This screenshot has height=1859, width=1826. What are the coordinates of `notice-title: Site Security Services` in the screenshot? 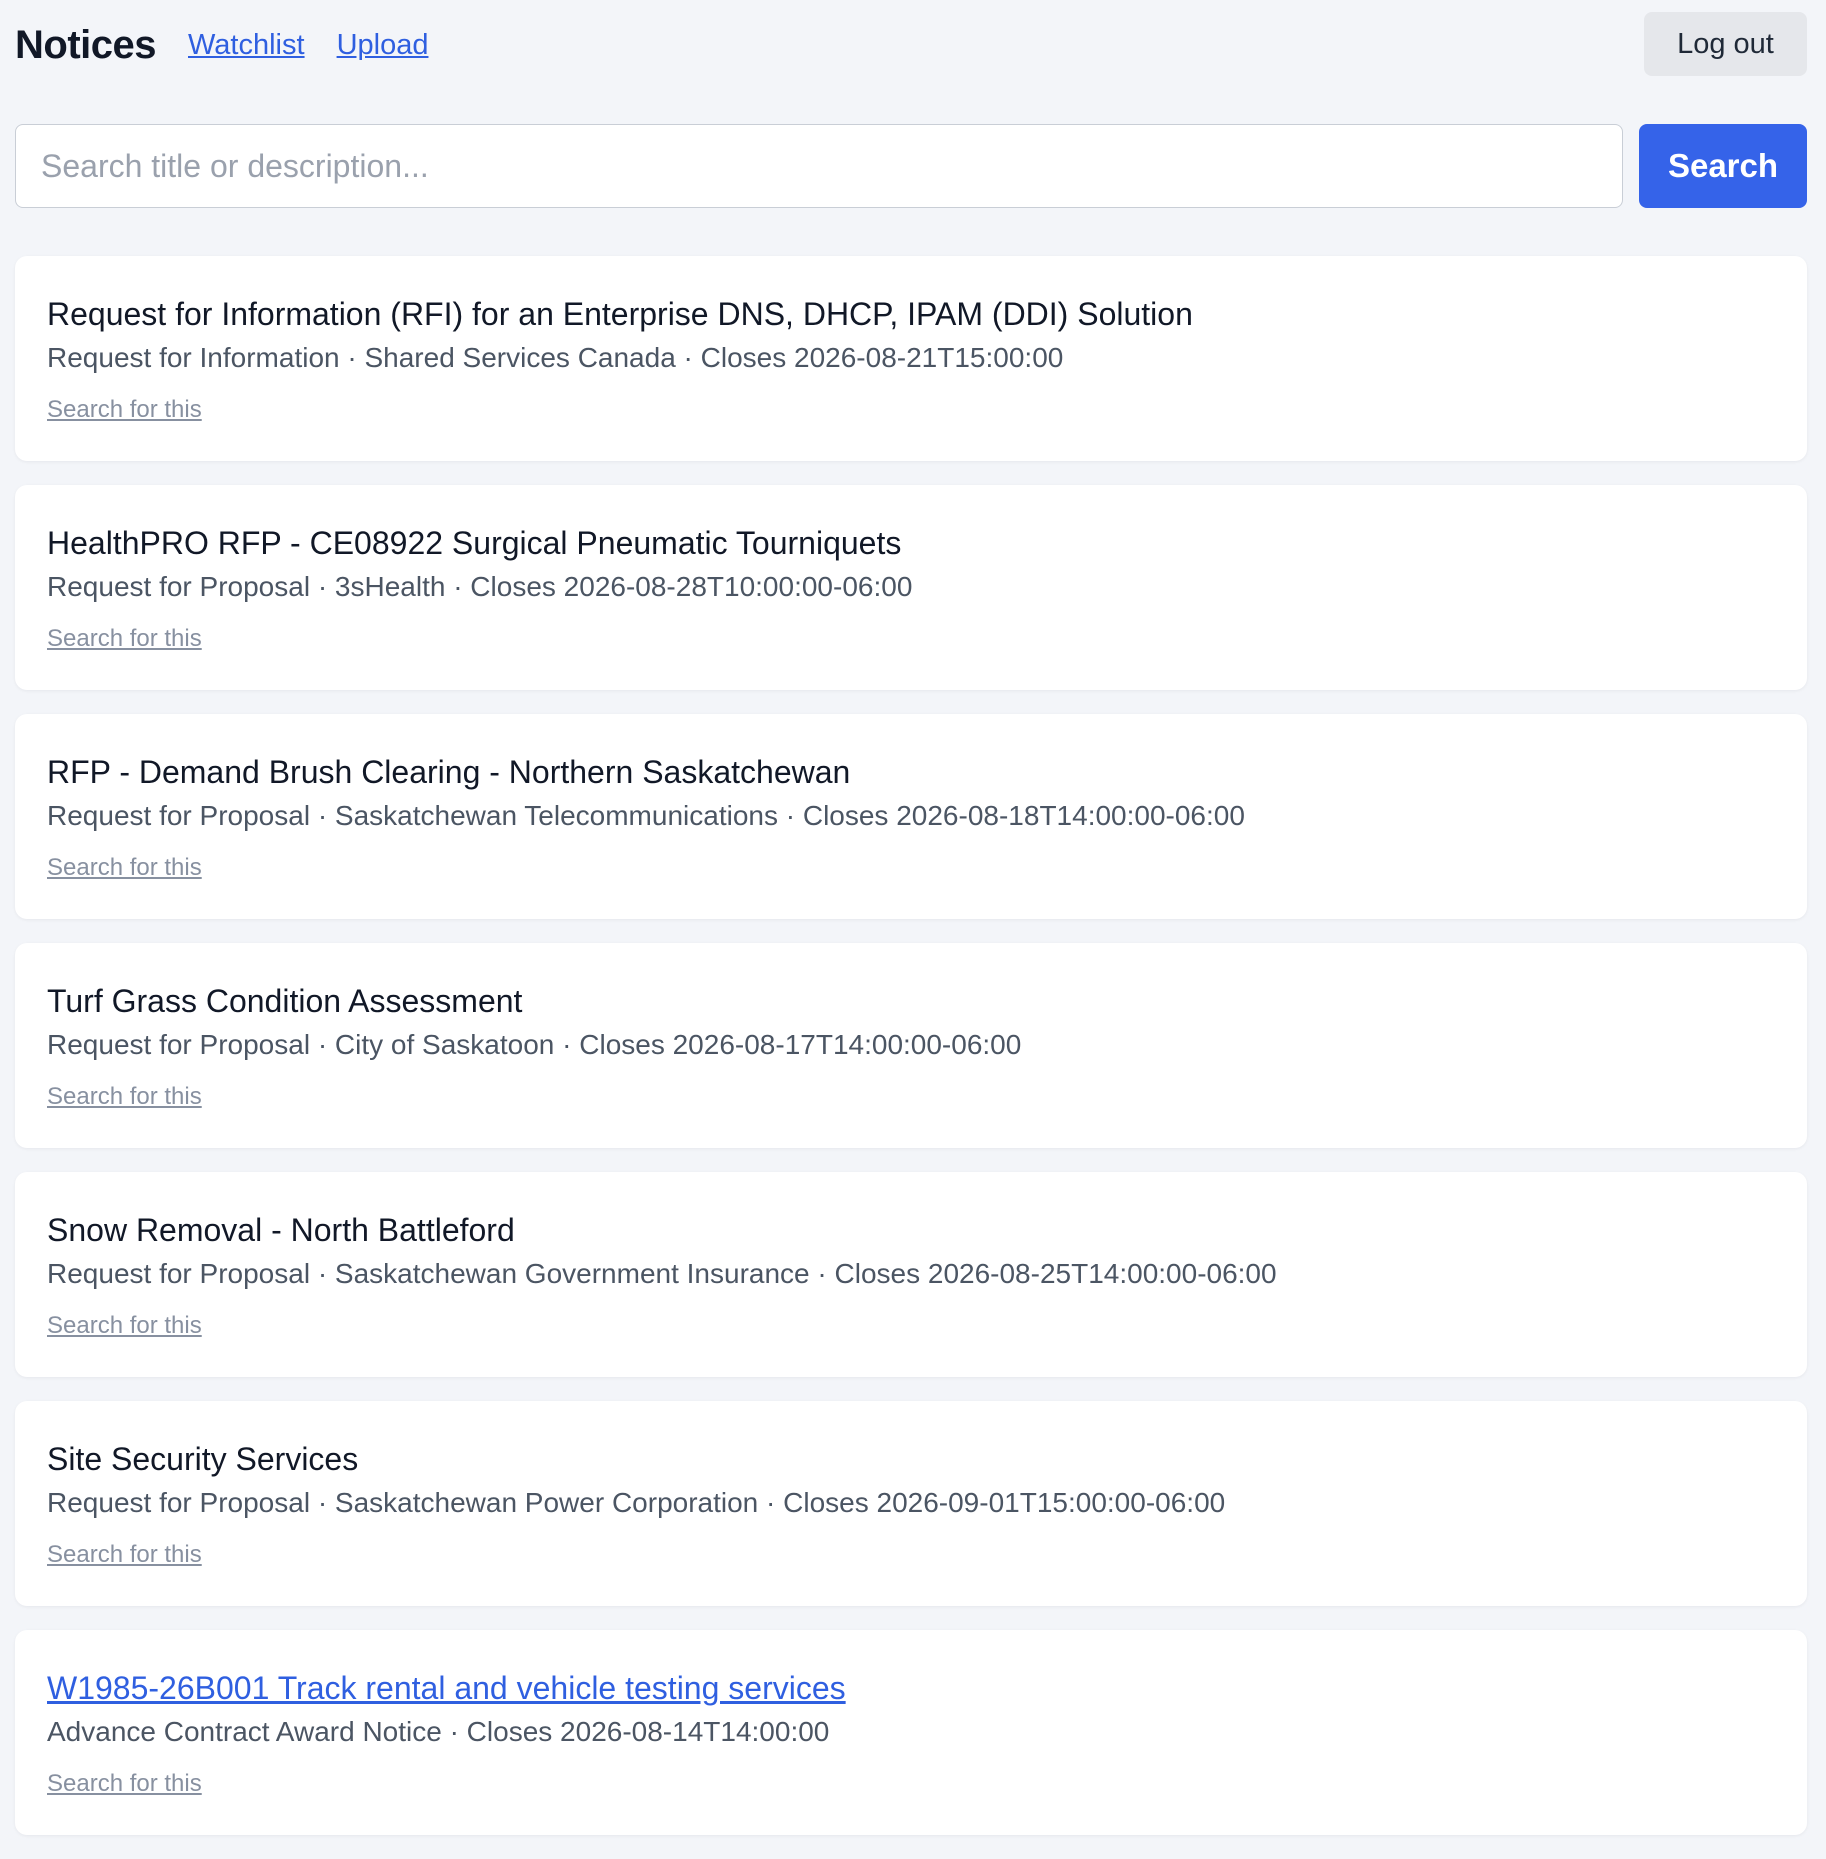 It's located at (203, 1459).